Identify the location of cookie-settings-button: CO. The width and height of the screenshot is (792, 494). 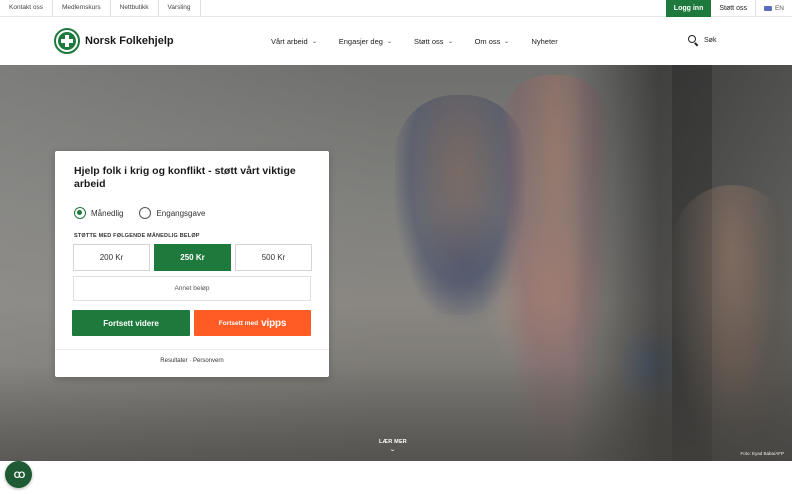
(18, 474).